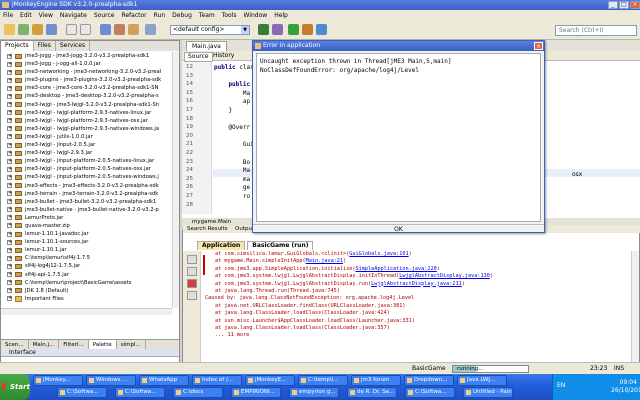  I want to click on tree-item: + Important Files, so click(88, 299).